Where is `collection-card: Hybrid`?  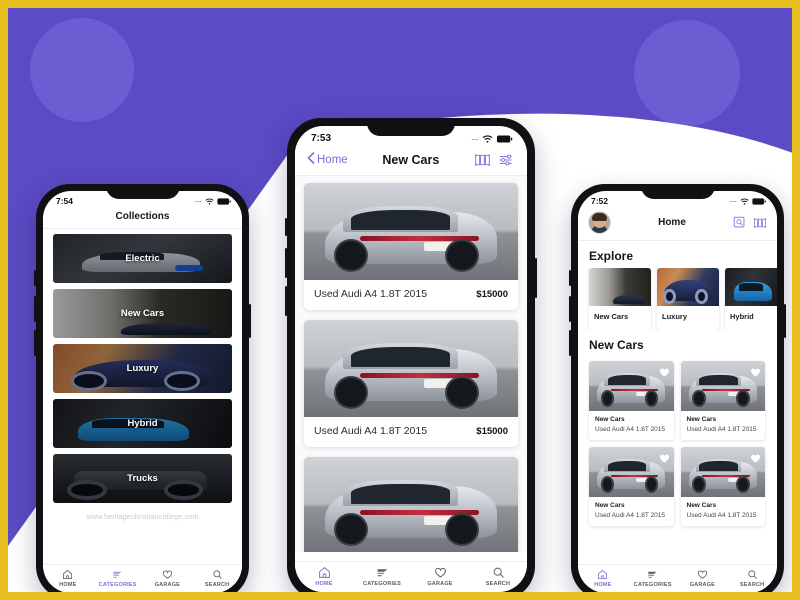 collection-card: Hybrid is located at coordinates (142, 423).